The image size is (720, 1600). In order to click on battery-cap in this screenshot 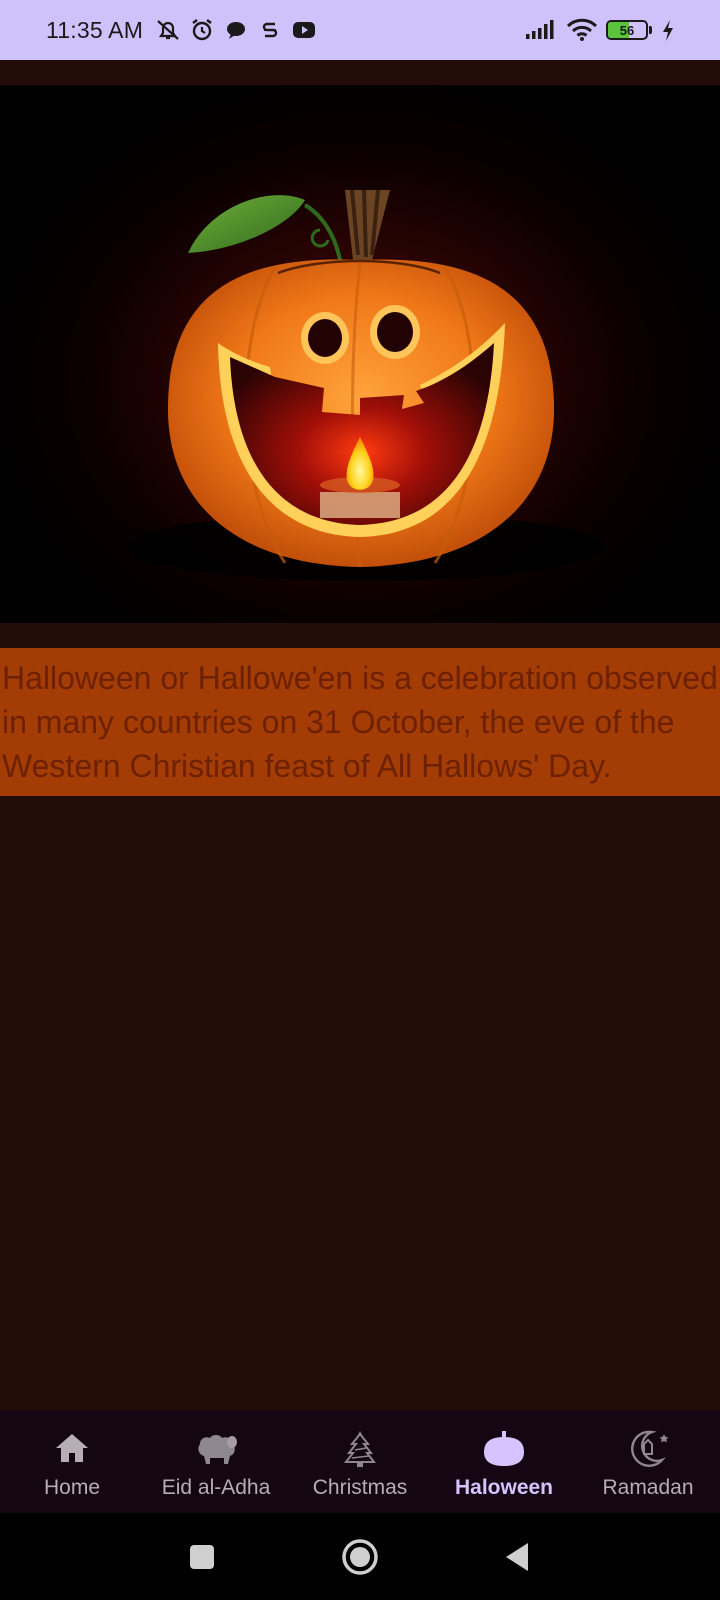, I will do `click(650, 30)`.